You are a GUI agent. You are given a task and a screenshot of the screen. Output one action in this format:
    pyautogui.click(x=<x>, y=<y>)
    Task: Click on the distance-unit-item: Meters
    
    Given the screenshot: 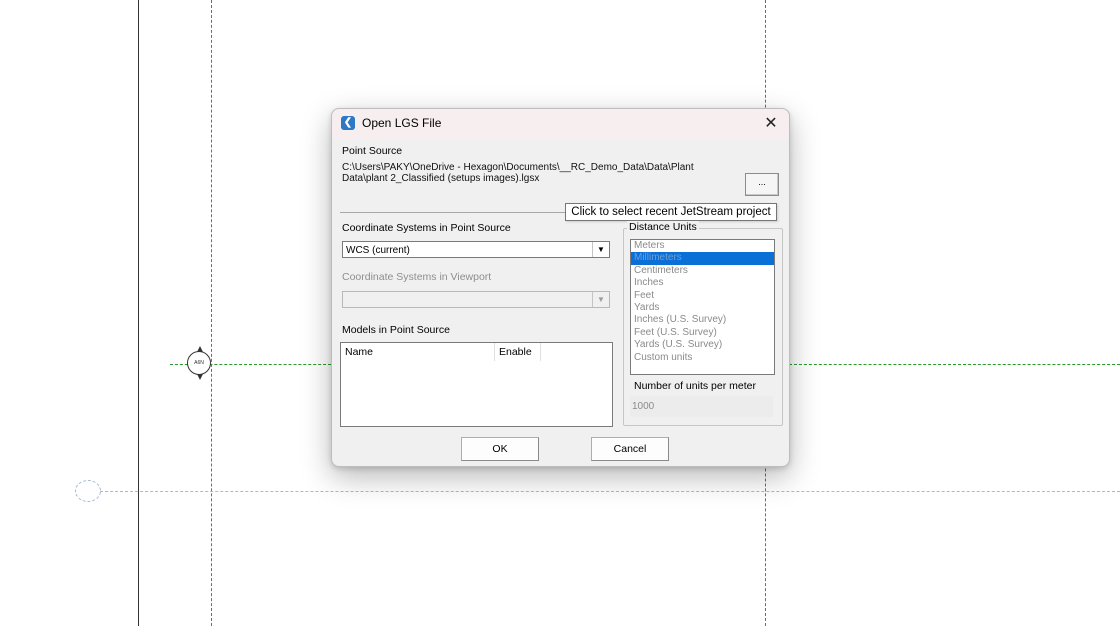 What is the action you would take?
    pyautogui.click(x=702, y=246)
    